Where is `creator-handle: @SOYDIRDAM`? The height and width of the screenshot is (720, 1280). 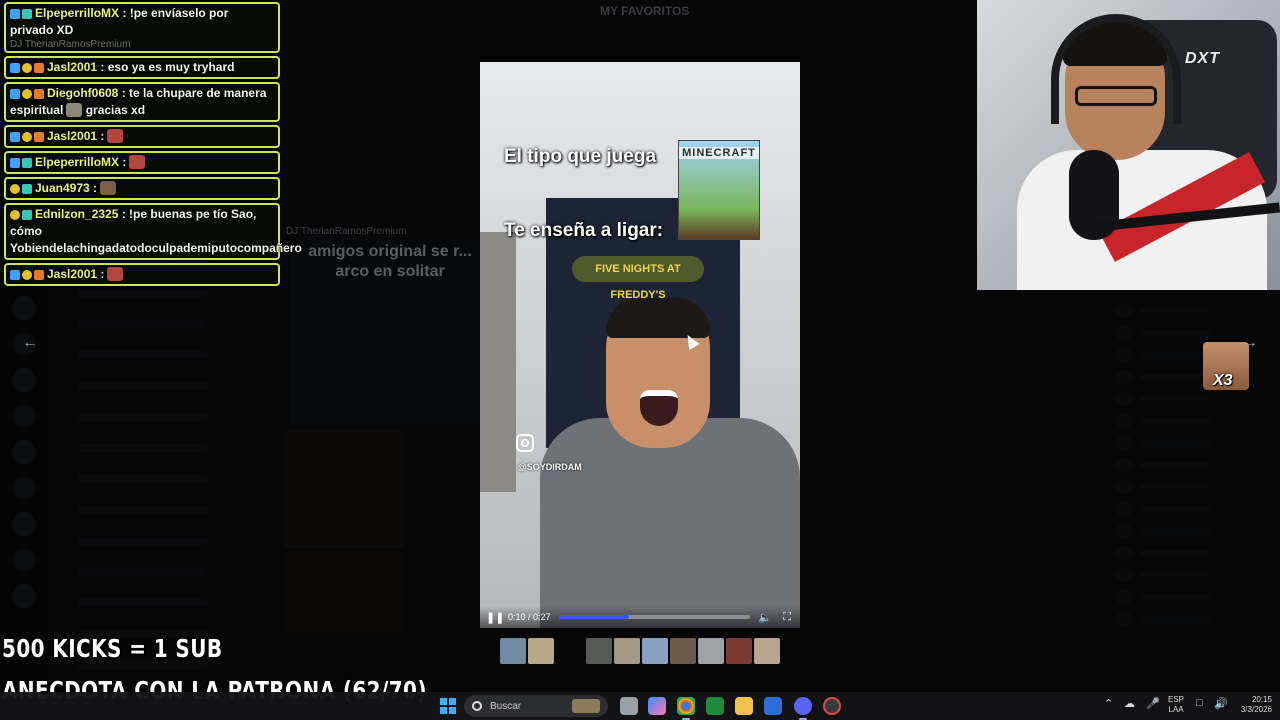 creator-handle: @SOYDIRDAM is located at coordinates (550, 467).